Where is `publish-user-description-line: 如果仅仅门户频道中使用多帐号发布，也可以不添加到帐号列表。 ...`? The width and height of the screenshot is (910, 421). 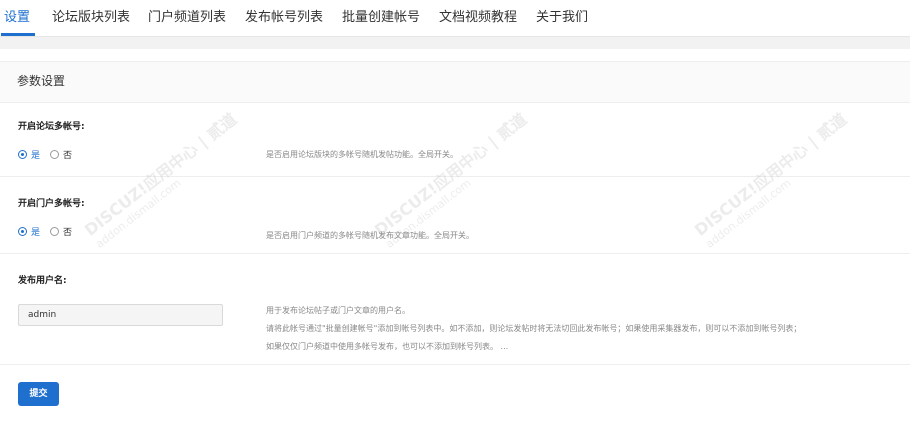 publish-user-description-line: 如果仅仅门户频道中使用多帐号发布，也可以不添加到帐号列表。 ... is located at coordinates (387, 346).